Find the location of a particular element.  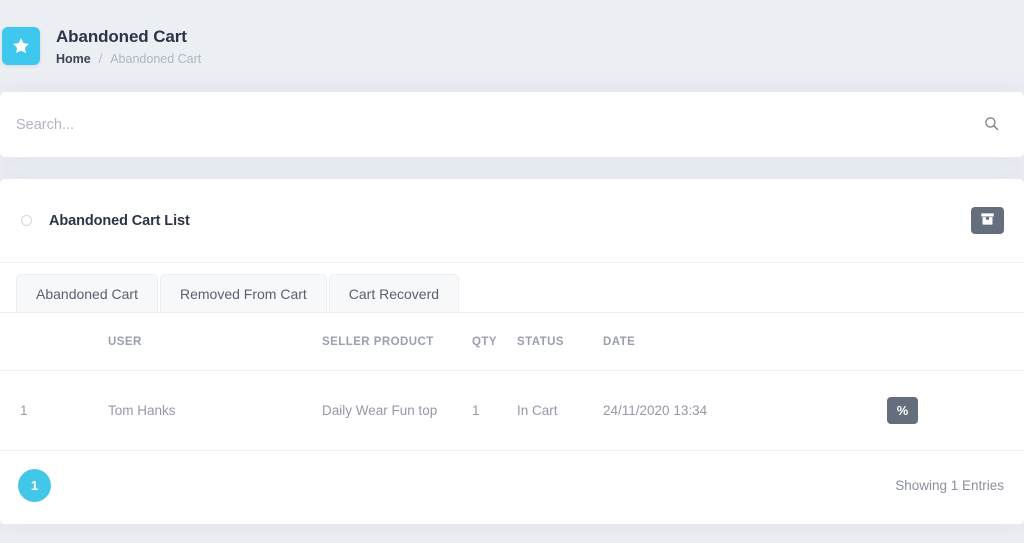

table-footer: 1 Showing 1 Entries is located at coordinates (512, 487).